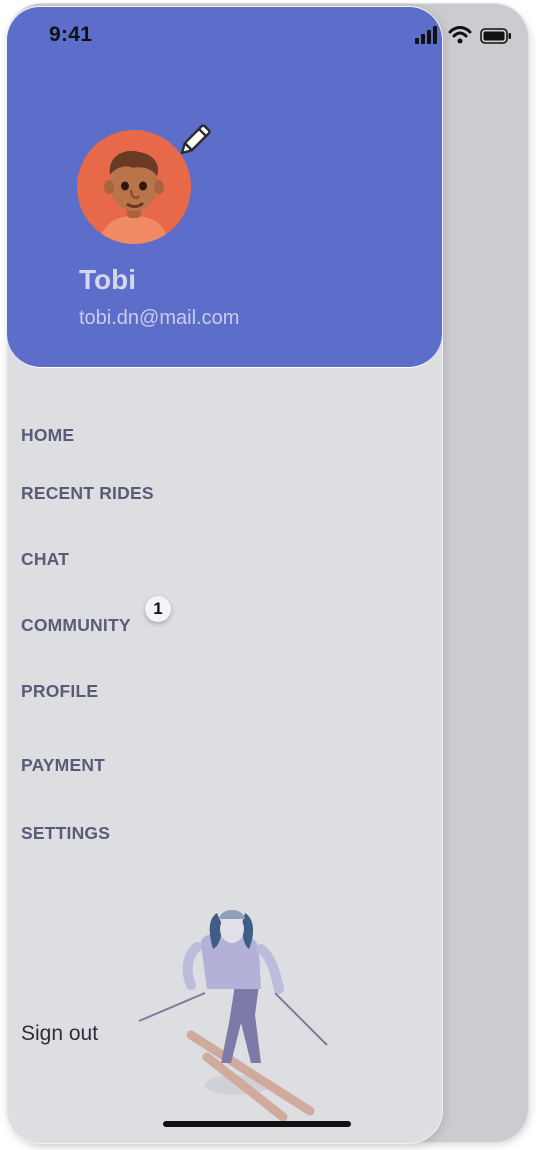 This screenshot has width=536, height=1150. Describe the element at coordinates (233, 1016) in the screenshot. I see `skier-icon` at that location.